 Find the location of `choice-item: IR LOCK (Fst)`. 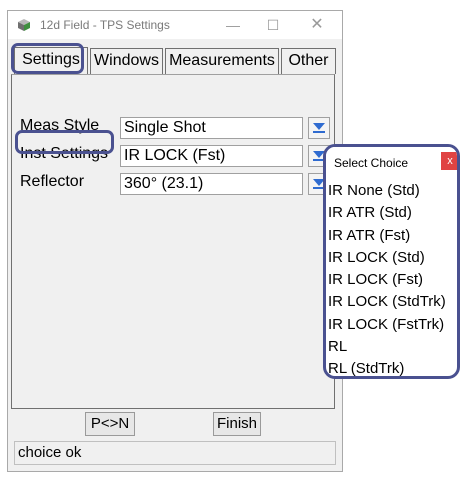

choice-item: IR LOCK (Fst) is located at coordinates (387, 280).